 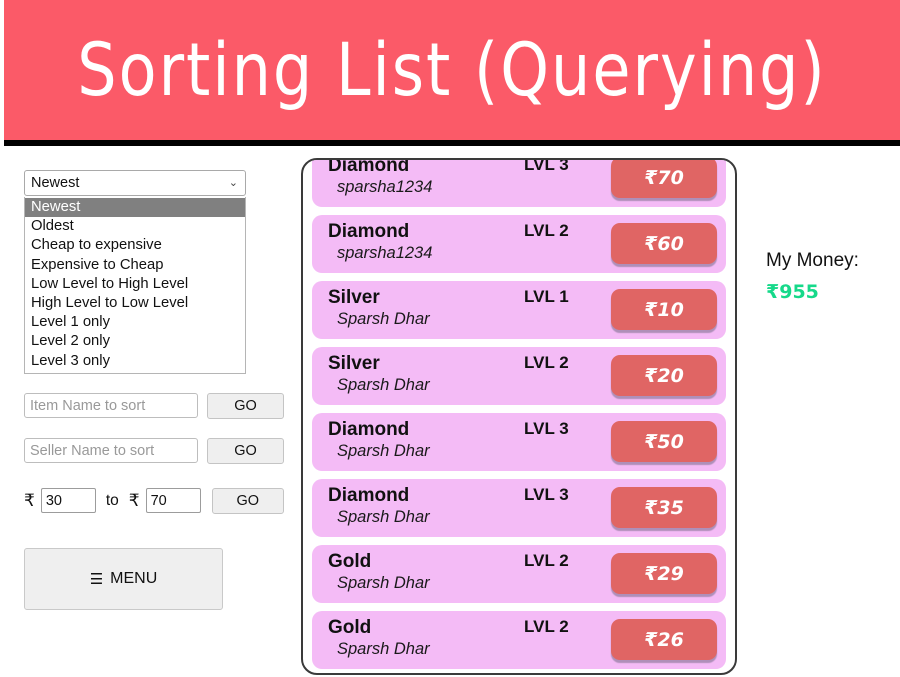 I want to click on my-money-value: ₹955, so click(x=792, y=291).